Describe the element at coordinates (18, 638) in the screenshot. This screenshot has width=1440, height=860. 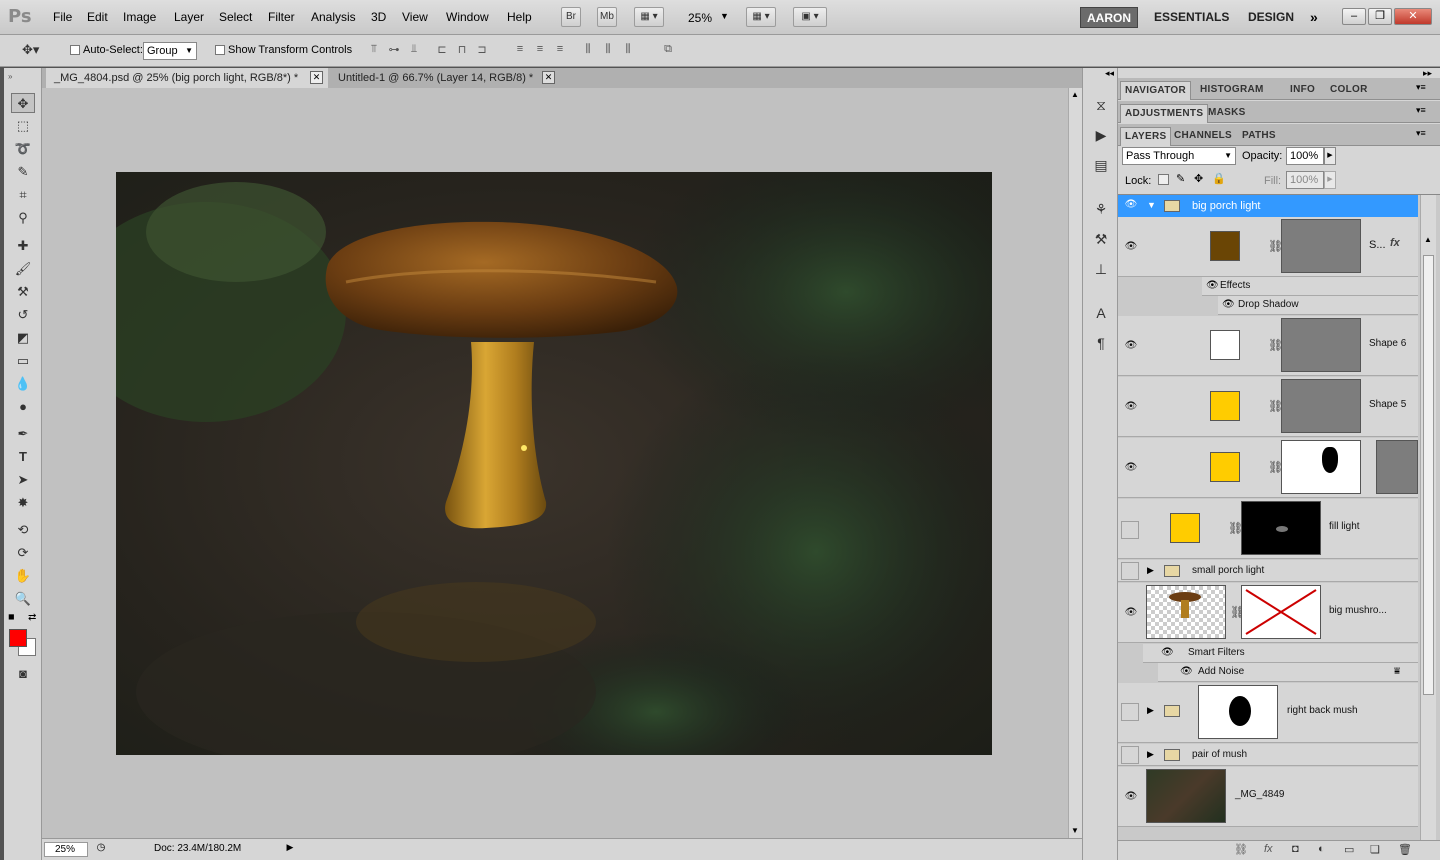
I see `foreground-color-swatch` at that location.